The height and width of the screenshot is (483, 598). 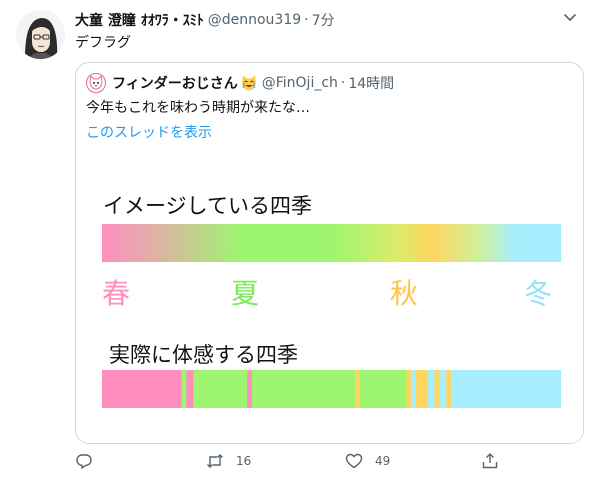 What do you see at coordinates (205, 20) in the screenshot?
I see `tweet-header: 大童 澄瞳 ｵｵﾜﾗ・ｽﾐﾄ @dennou319 · 7分` at bounding box center [205, 20].